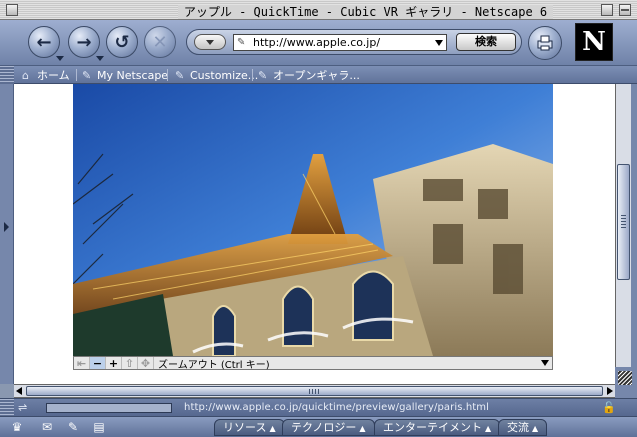 This screenshot has height=437, width=637. Describe the element at coordinates (23, 407) in the screenshot. I see `connection-icon: ⇌` at that location.